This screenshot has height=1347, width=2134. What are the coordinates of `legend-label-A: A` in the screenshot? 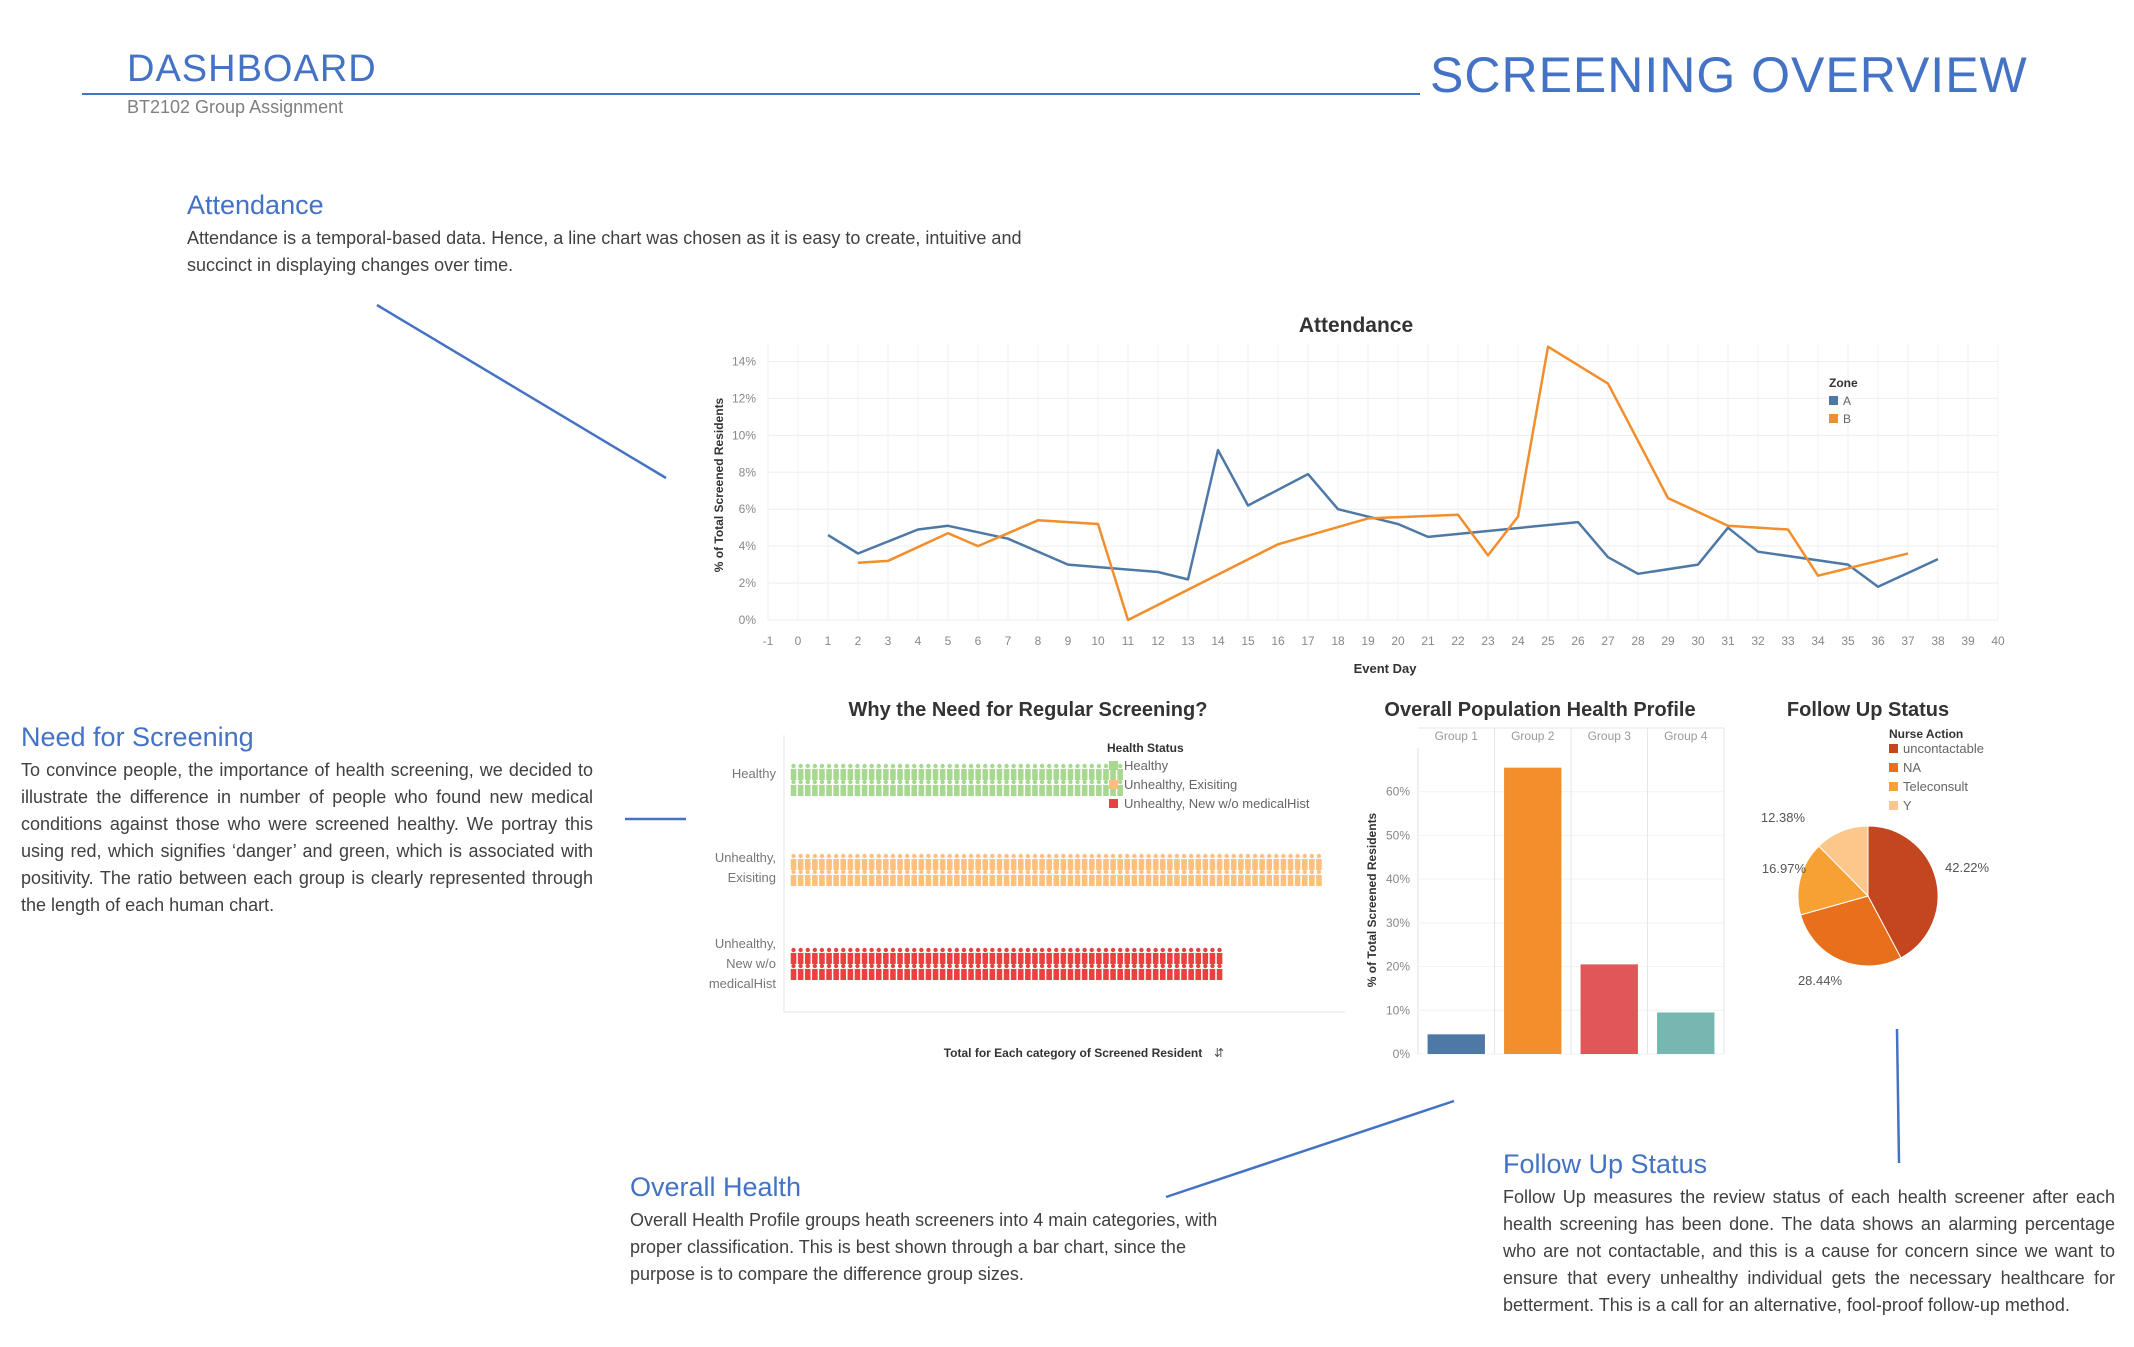 It's located at (1847, 401).